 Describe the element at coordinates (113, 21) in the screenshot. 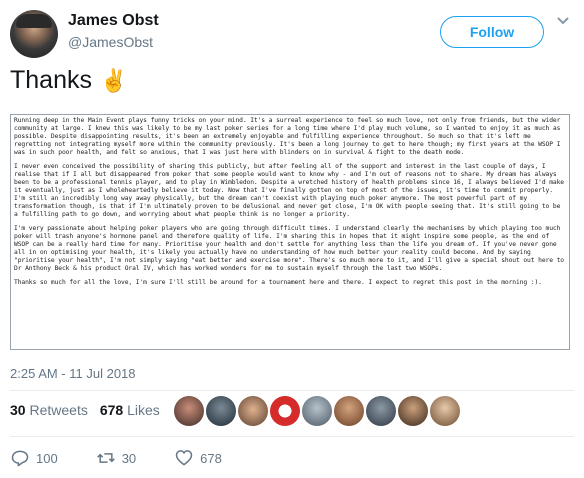

I see `author-display-name: James Obst` at that location.